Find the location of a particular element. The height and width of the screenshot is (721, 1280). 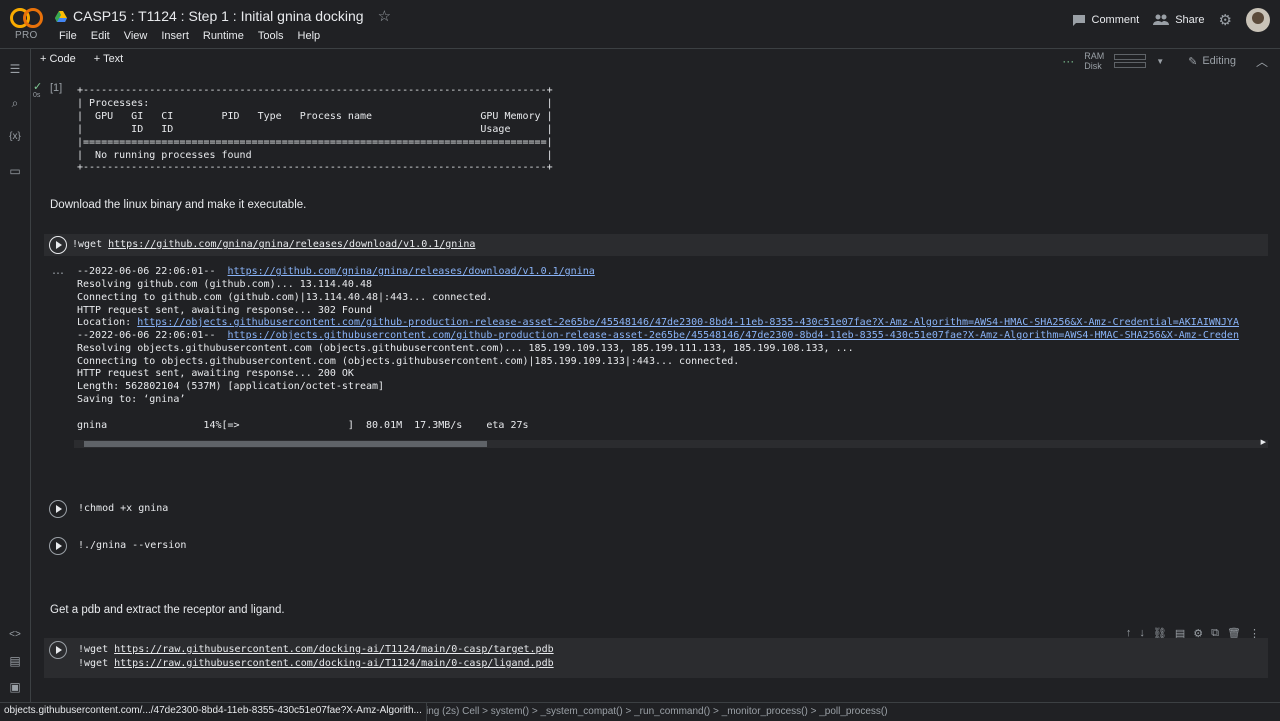

output-line: Saving to: ‘gnina’ is located at coordinates (131, 399).